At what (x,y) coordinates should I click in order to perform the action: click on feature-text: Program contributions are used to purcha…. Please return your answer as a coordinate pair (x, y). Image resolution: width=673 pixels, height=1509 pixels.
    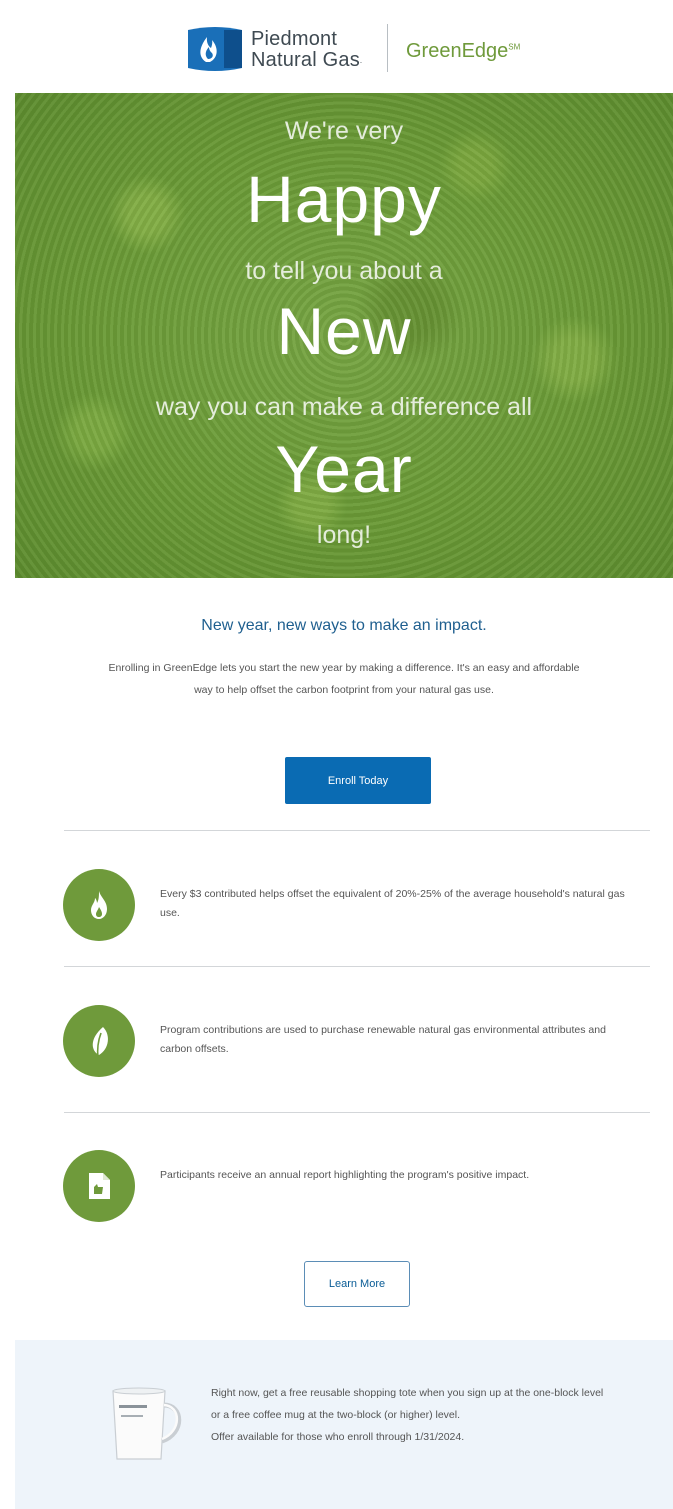
    Looking at the image, I should click on (383, 1039).